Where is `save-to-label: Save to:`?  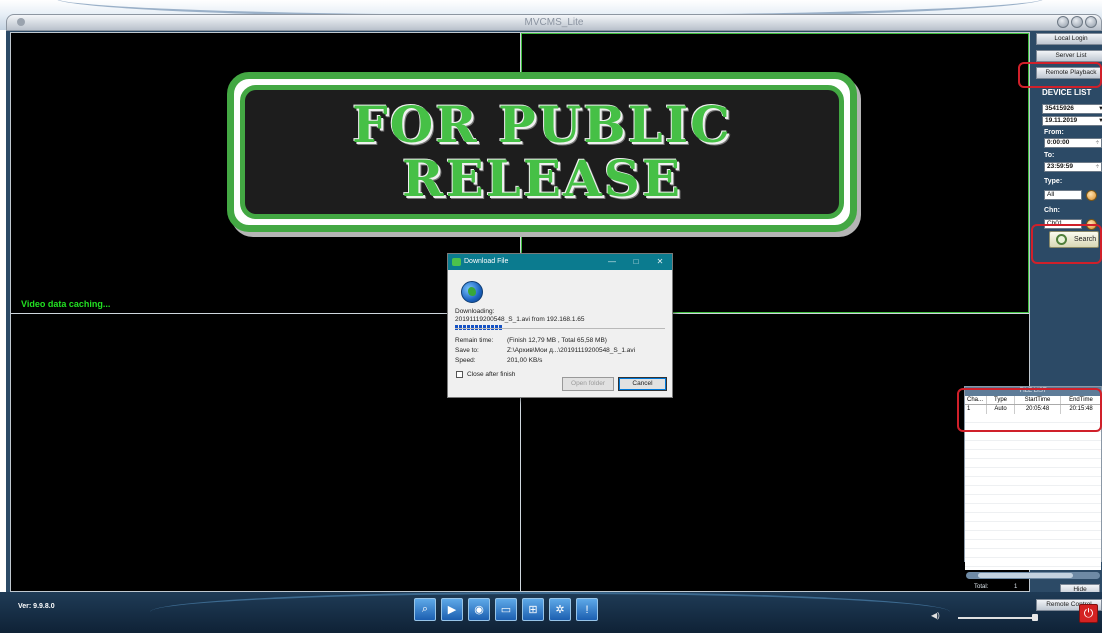
save-to-label: Save to: is located at coordinates (467, 350).